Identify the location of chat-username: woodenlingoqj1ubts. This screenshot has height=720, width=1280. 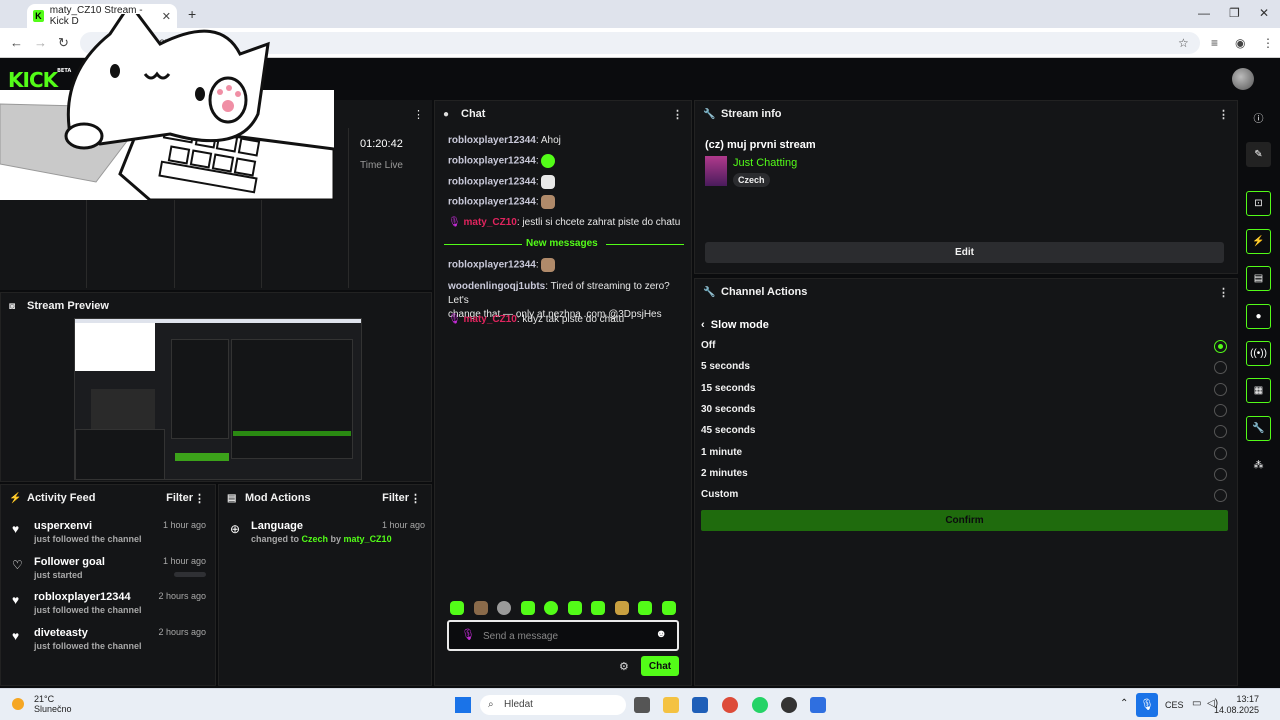
(496, 286).